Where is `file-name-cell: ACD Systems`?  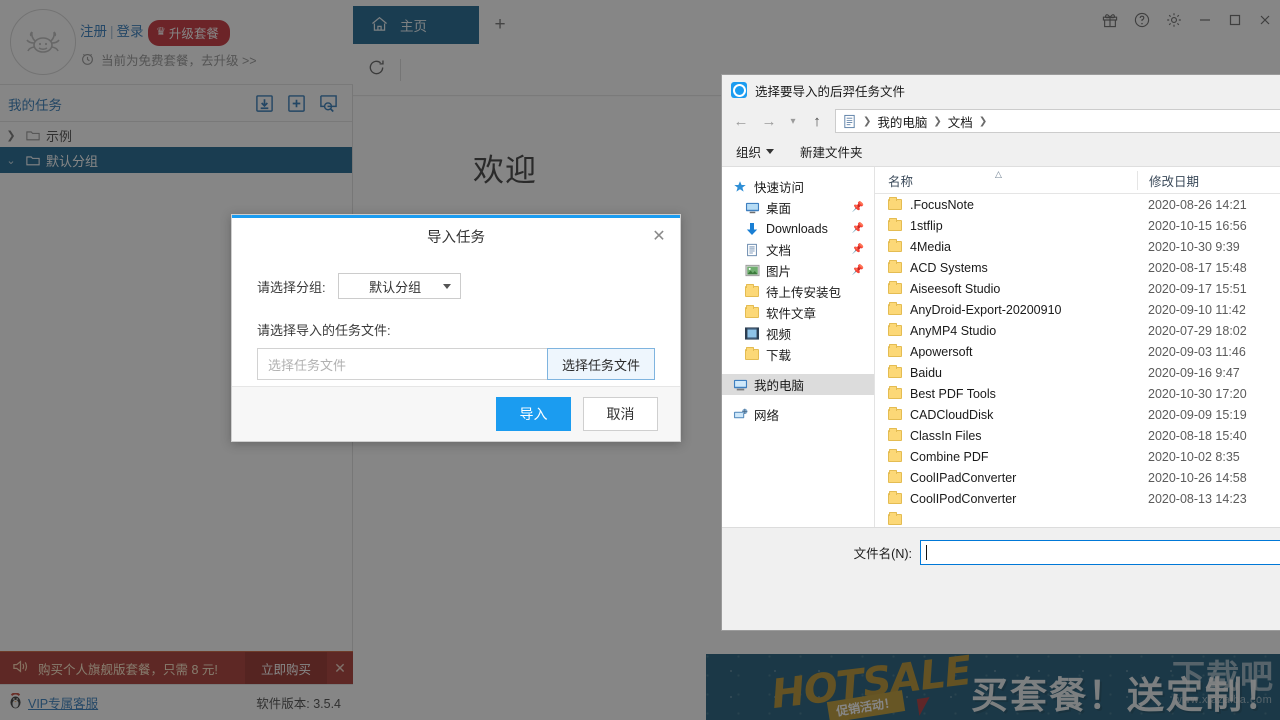
file-name-cell: ACD Systems is located at coordinates (1006, 267).